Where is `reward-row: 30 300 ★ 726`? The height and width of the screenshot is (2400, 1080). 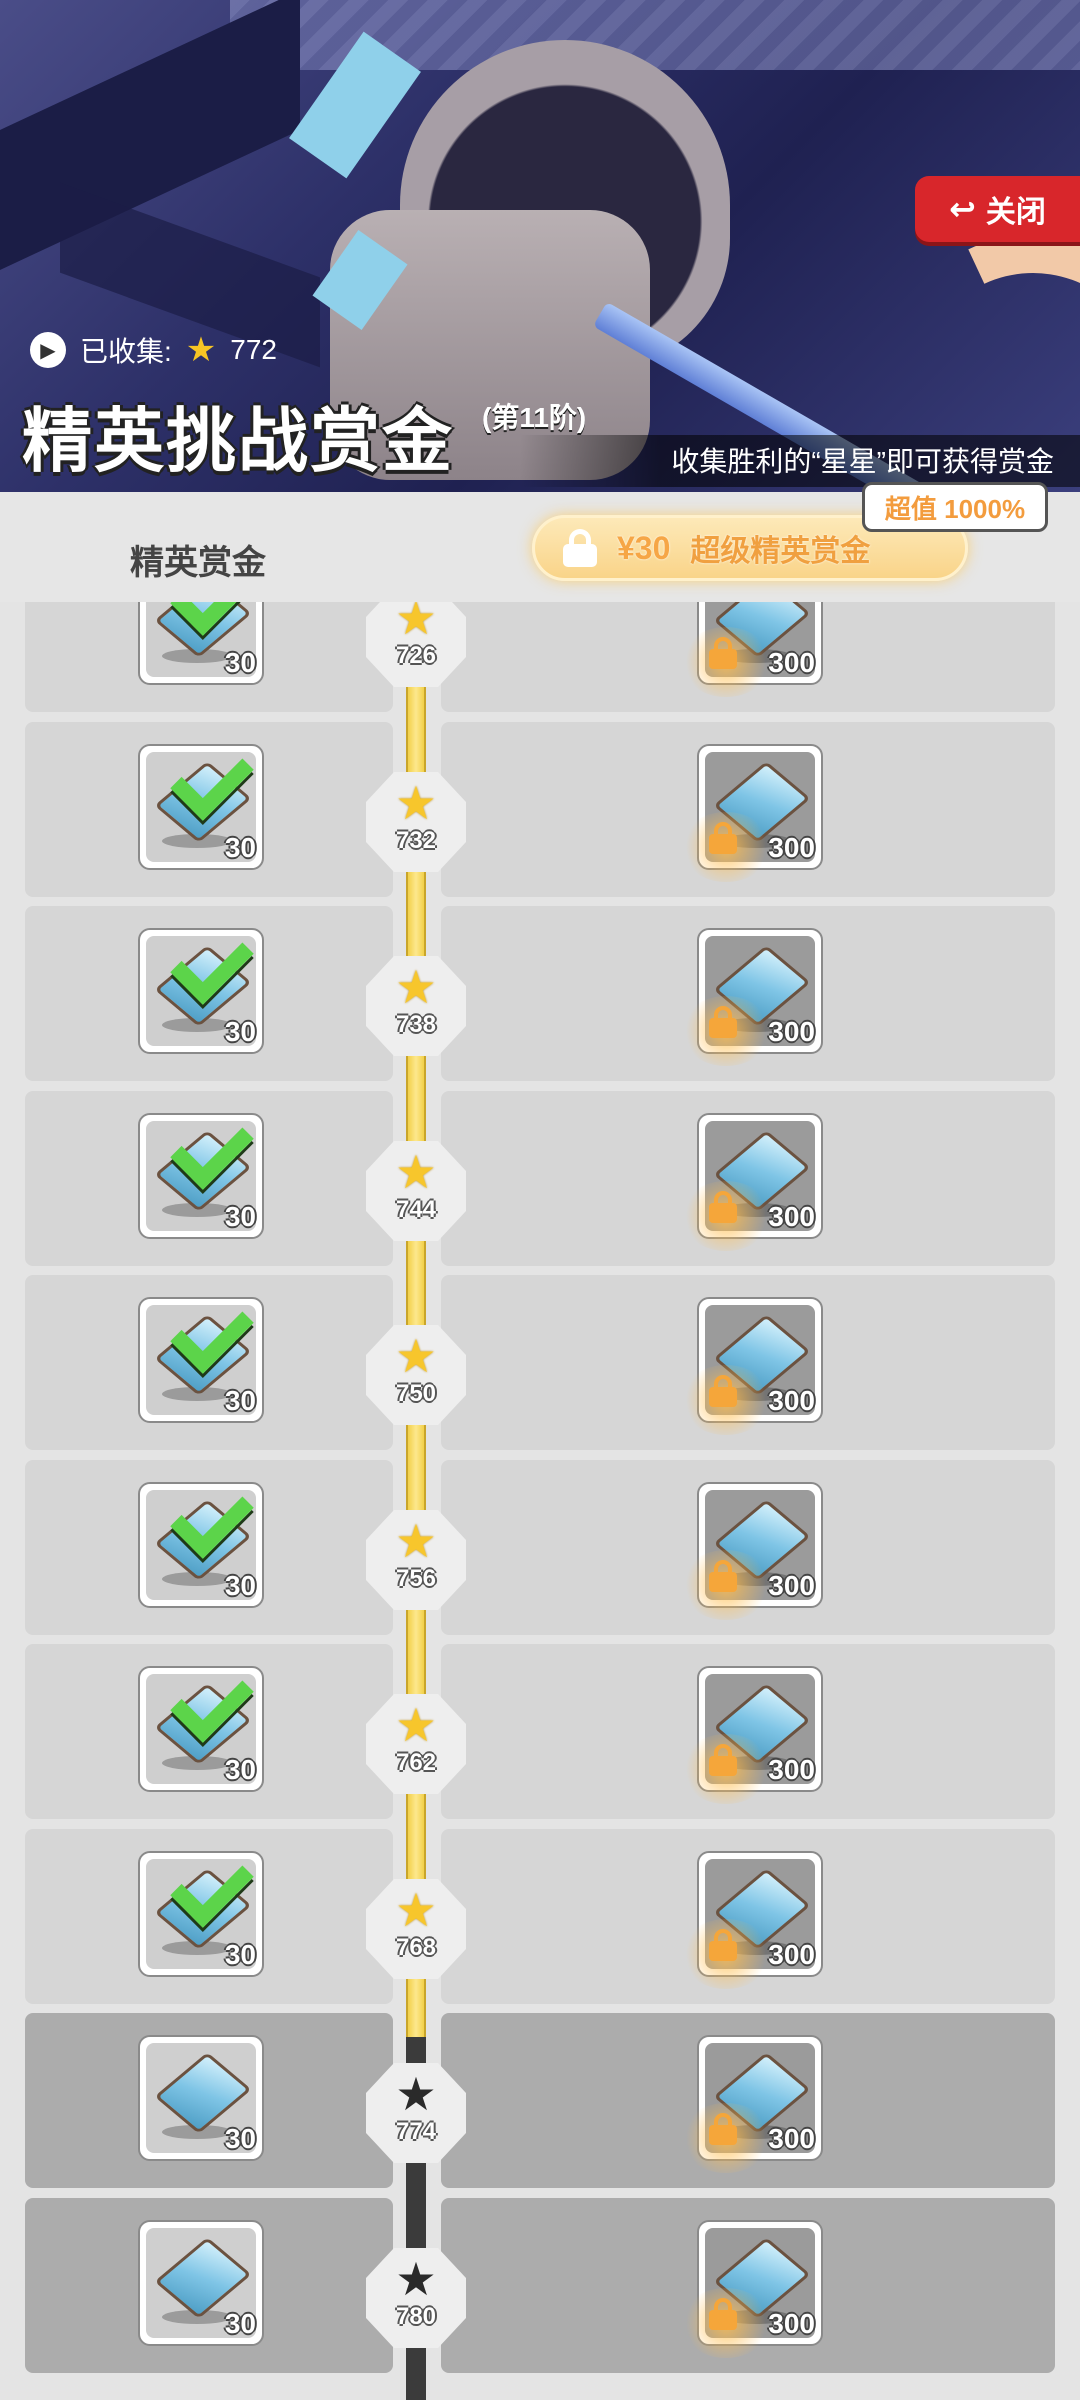 reward-row: 30 300 ★ 726 is located at coordinates (540, 657).